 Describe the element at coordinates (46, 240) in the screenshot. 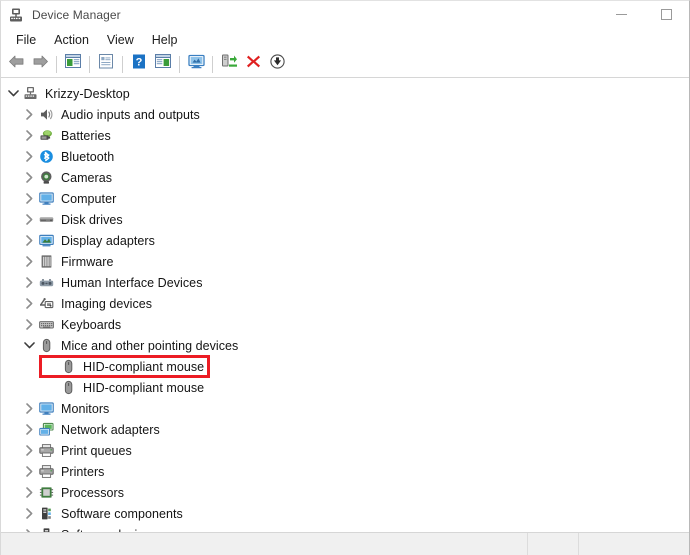

I see `display-adapter-icon` at that location.